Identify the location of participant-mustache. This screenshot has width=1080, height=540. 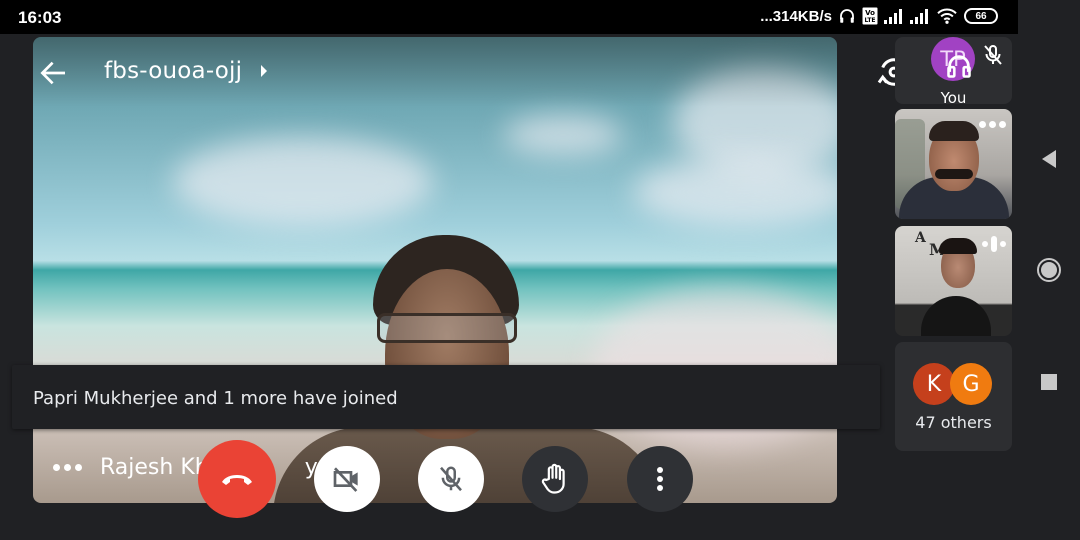
(954, 174).